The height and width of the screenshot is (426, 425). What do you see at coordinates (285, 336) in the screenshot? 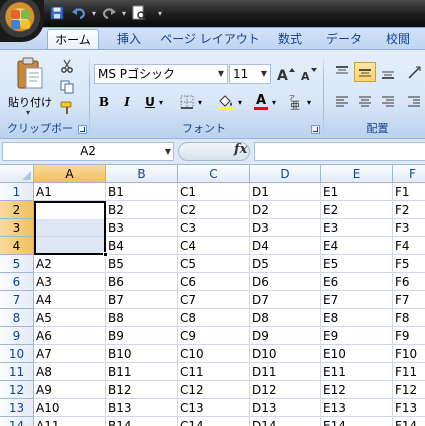
I see `cell-d9: D9` at bounding box center [285, 336].